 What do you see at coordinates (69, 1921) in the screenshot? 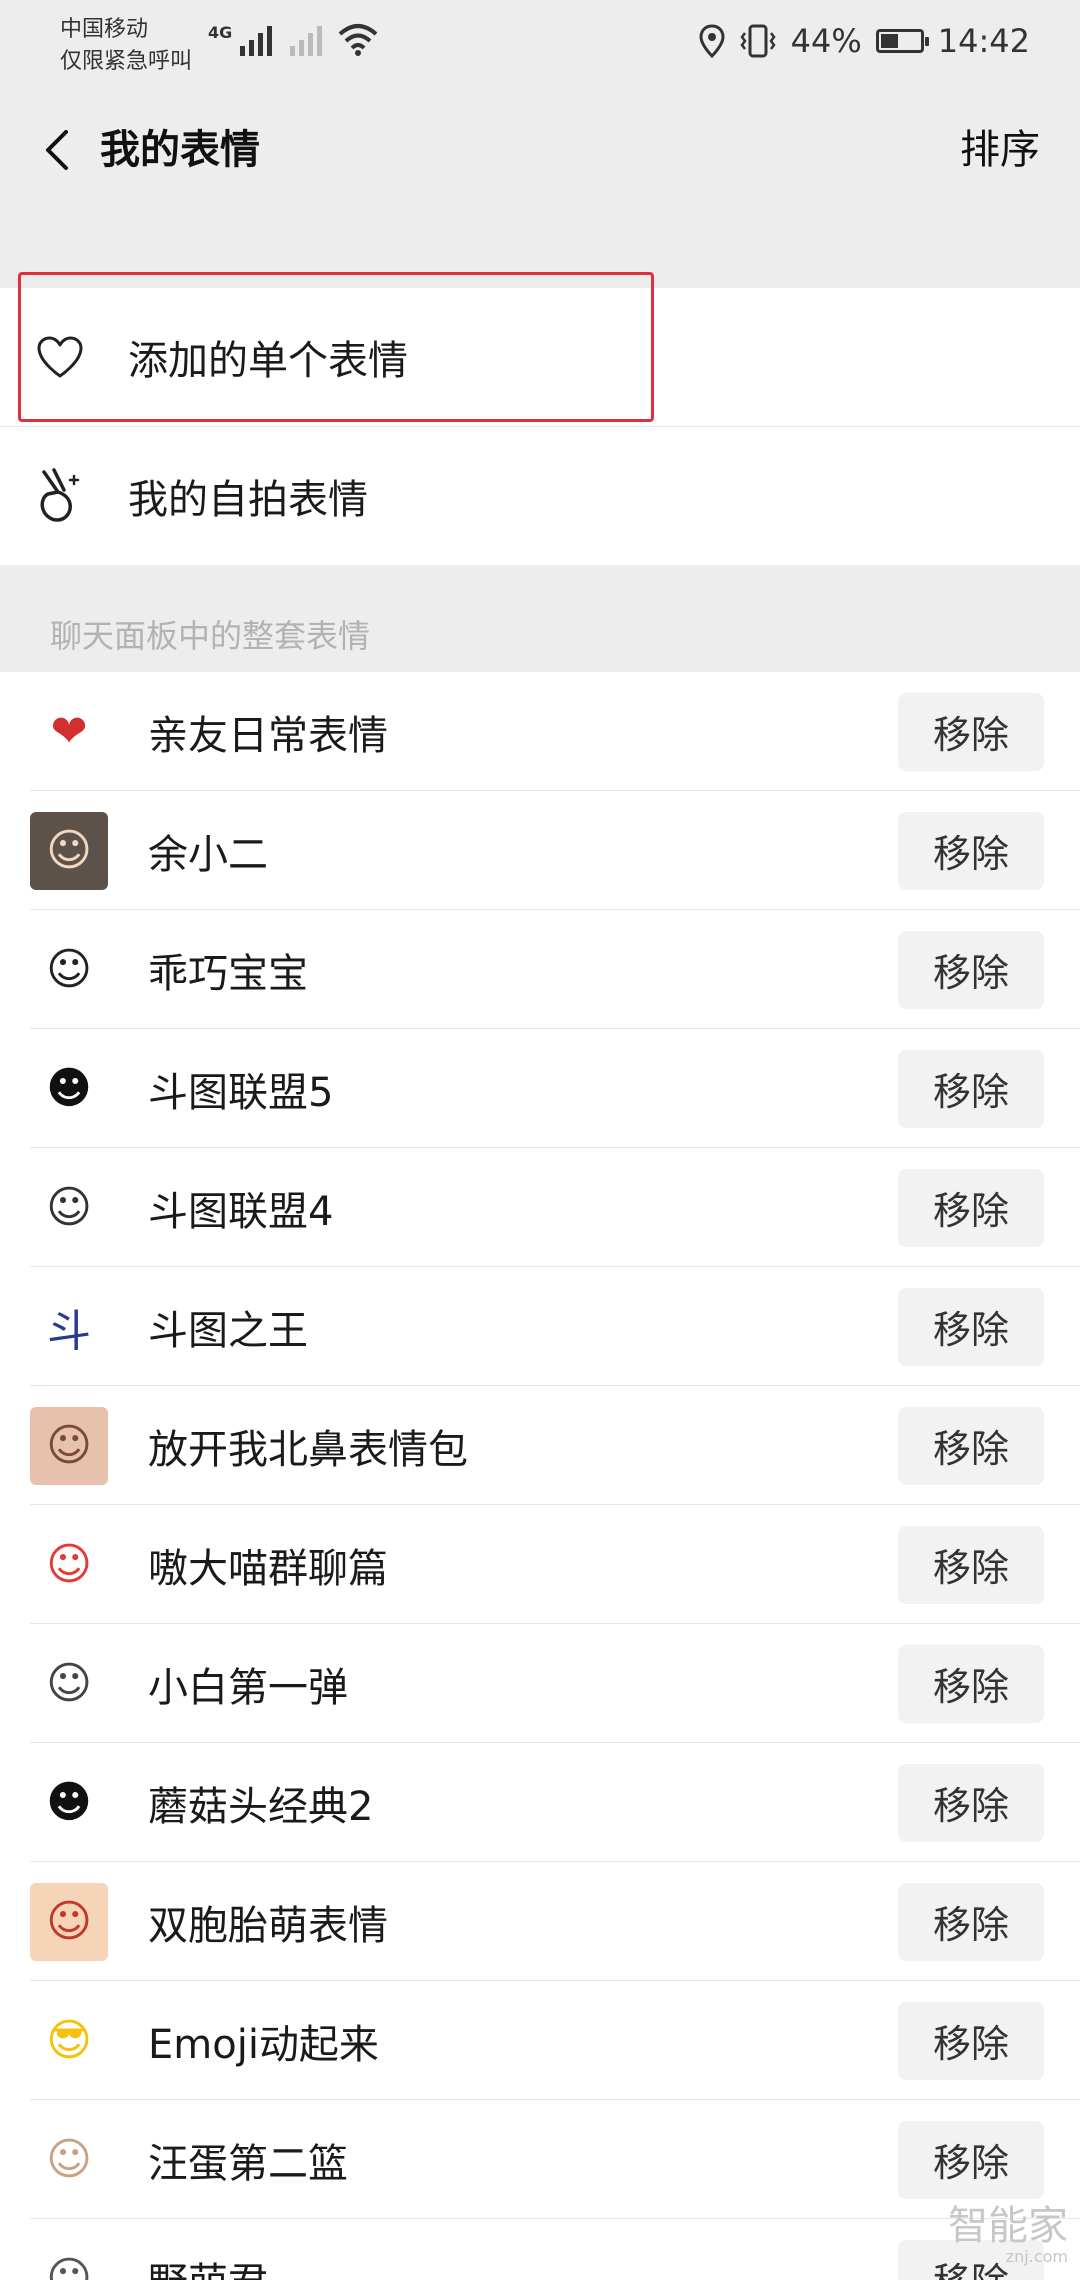
I see `twins-photo-icon: ☺` at bounding box center [69, 1921].